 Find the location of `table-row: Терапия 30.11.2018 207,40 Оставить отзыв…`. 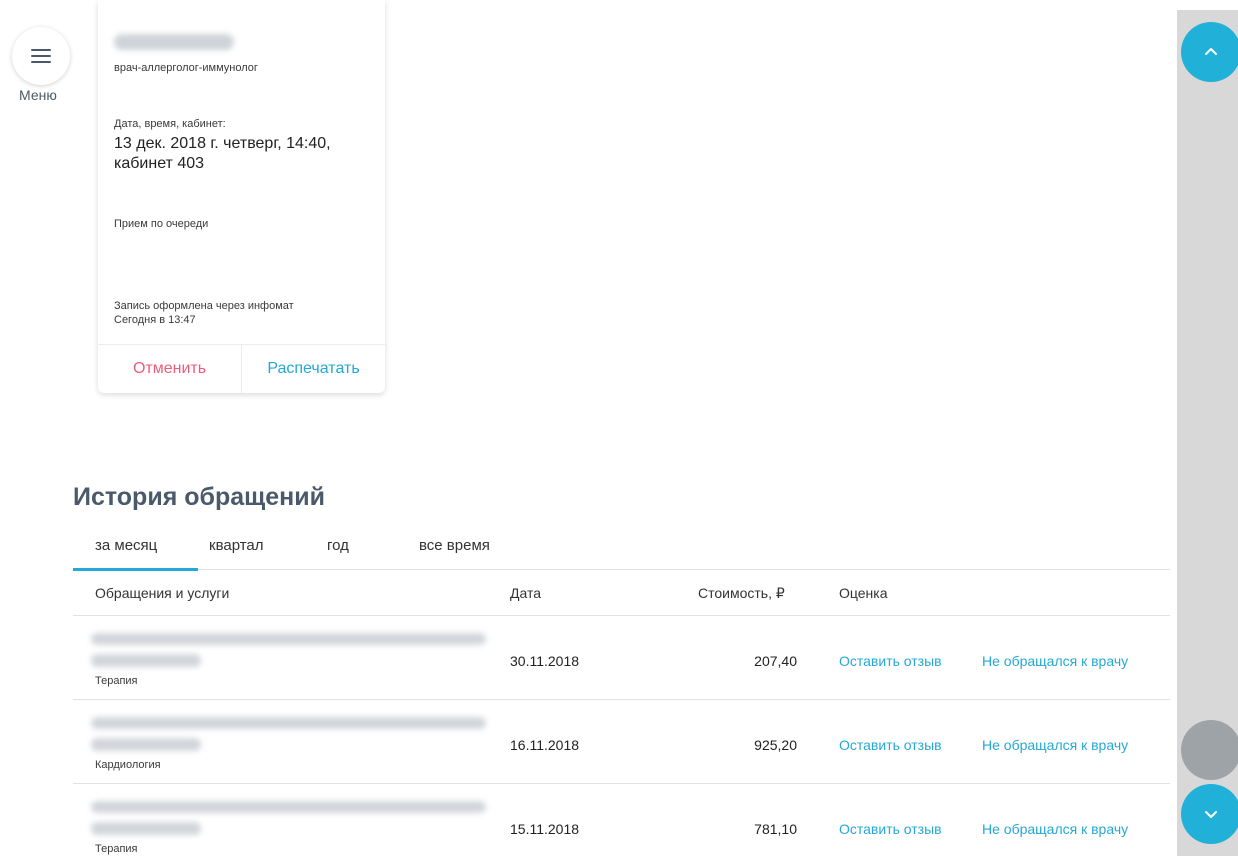

table-row: Терапия 30.11.2018 207,40 Оставить отзыв… is located at coordinates (621, 658).